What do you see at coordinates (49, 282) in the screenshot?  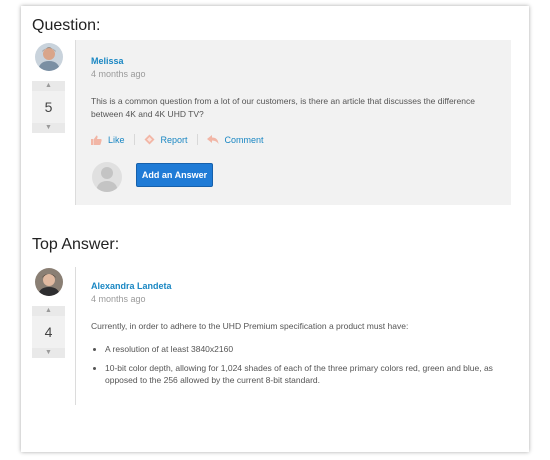 I see `answer-author-avatar` at bounding box center [49, 282].